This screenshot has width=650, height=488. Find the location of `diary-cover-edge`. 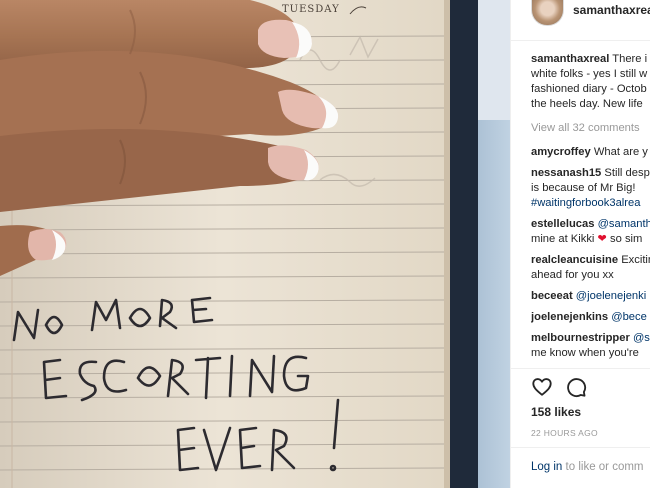

diary-cover-edge is located at coordinates (463, 244).